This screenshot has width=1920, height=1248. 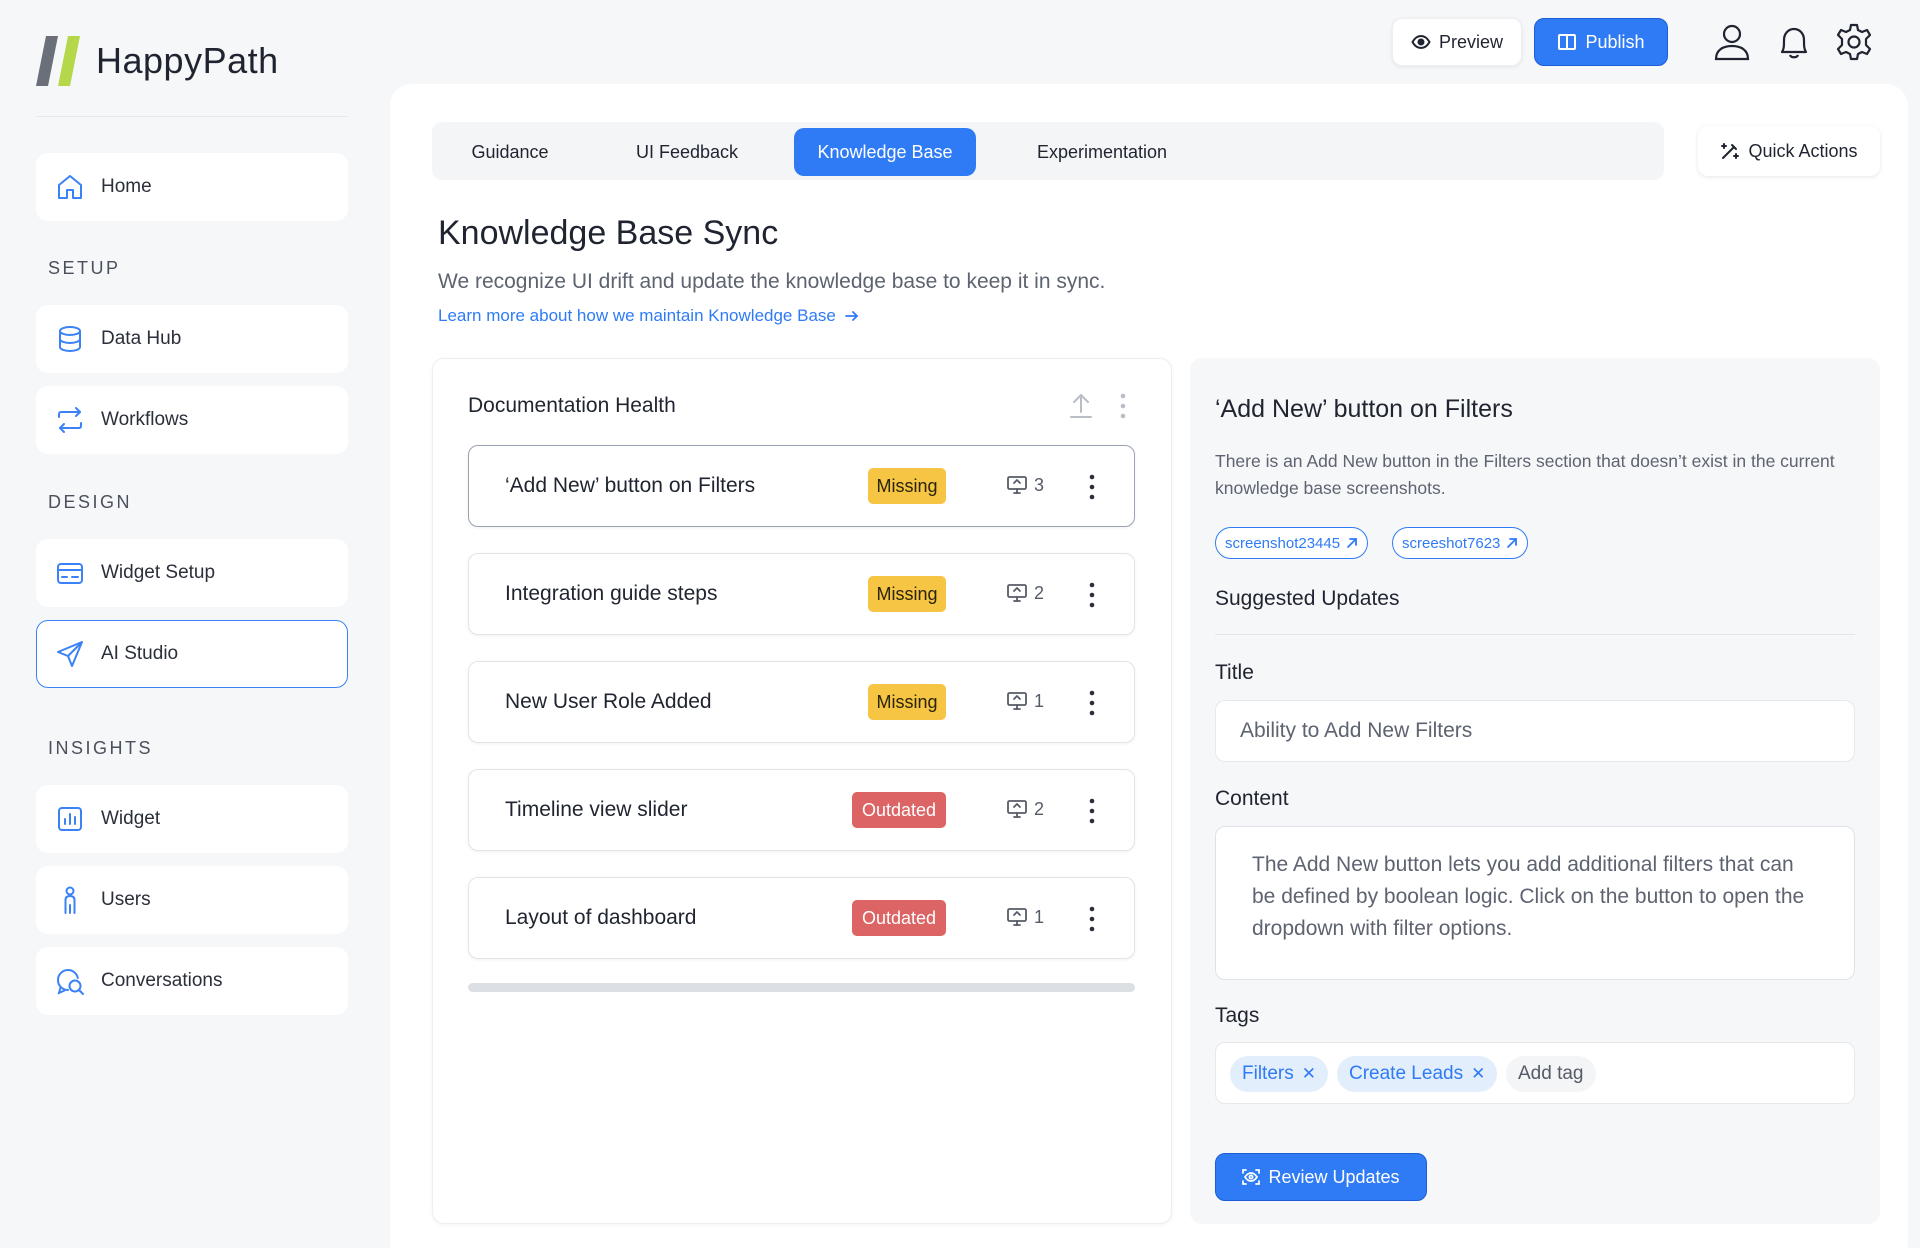 I want to click on happypath-logo-icon, so click(x=58, y=61).